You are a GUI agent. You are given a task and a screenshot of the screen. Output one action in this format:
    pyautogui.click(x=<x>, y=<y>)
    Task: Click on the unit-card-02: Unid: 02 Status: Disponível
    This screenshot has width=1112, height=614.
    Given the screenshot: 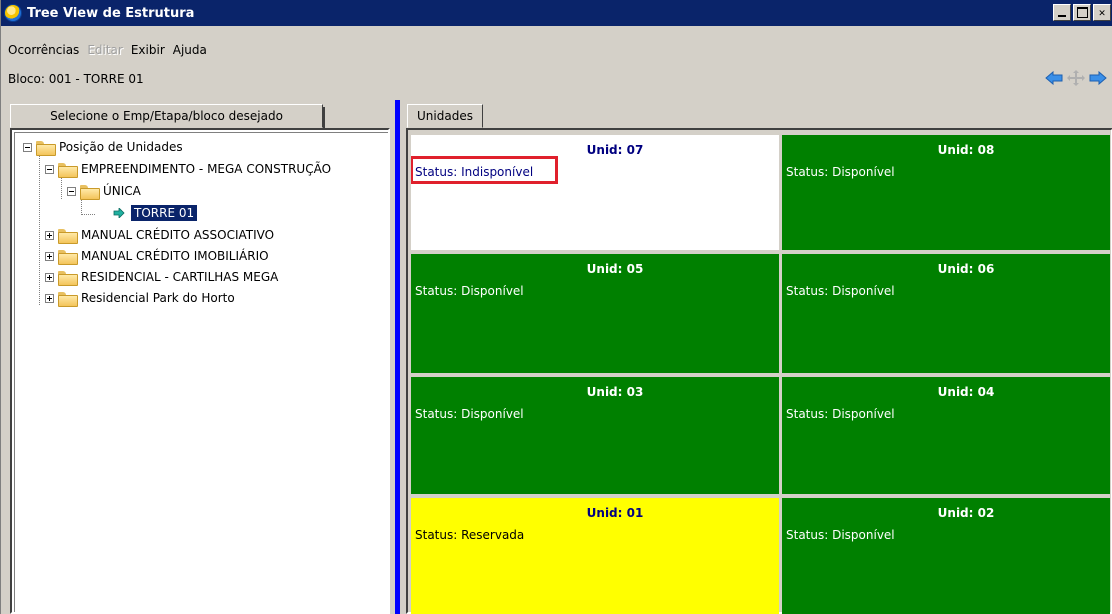 What is the action you would take?
    pyautogui.click(x=946, y=556)
    